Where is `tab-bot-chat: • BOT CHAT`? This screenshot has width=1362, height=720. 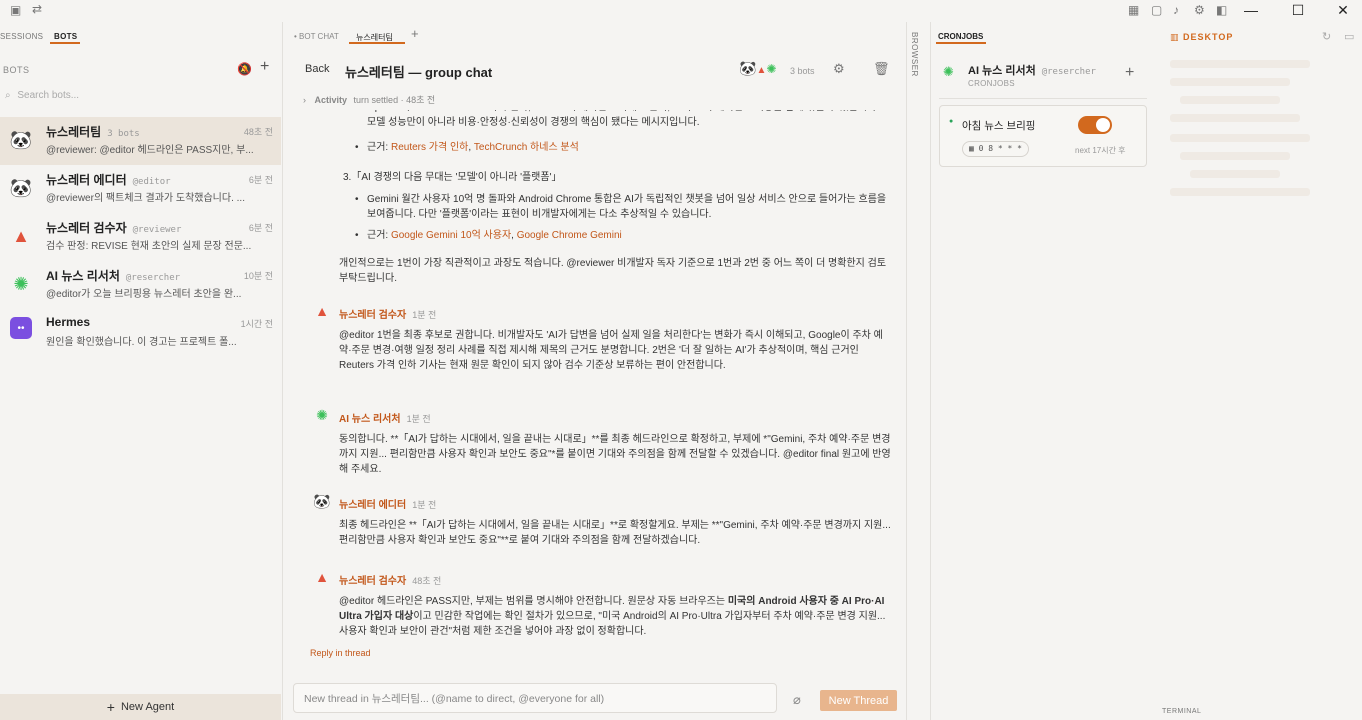 tab-bot-chat: • BOT CHAT is located at coordinates (316, 36).